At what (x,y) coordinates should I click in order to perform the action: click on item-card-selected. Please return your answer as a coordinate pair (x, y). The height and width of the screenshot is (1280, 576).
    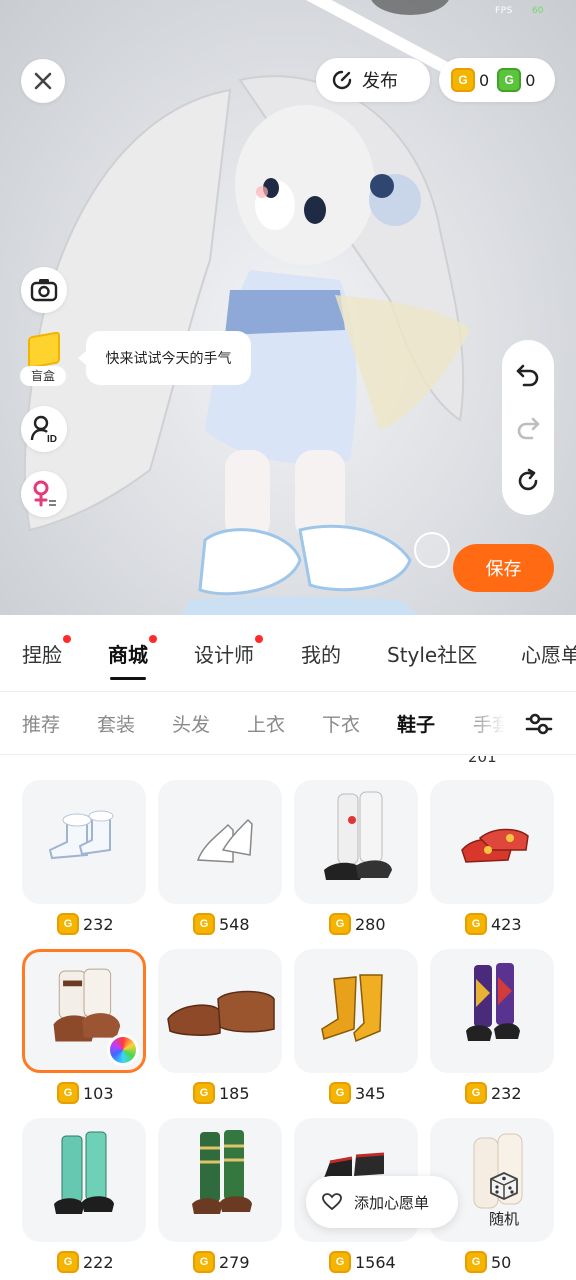
    Looking at the image, I should click on (84, 1011).